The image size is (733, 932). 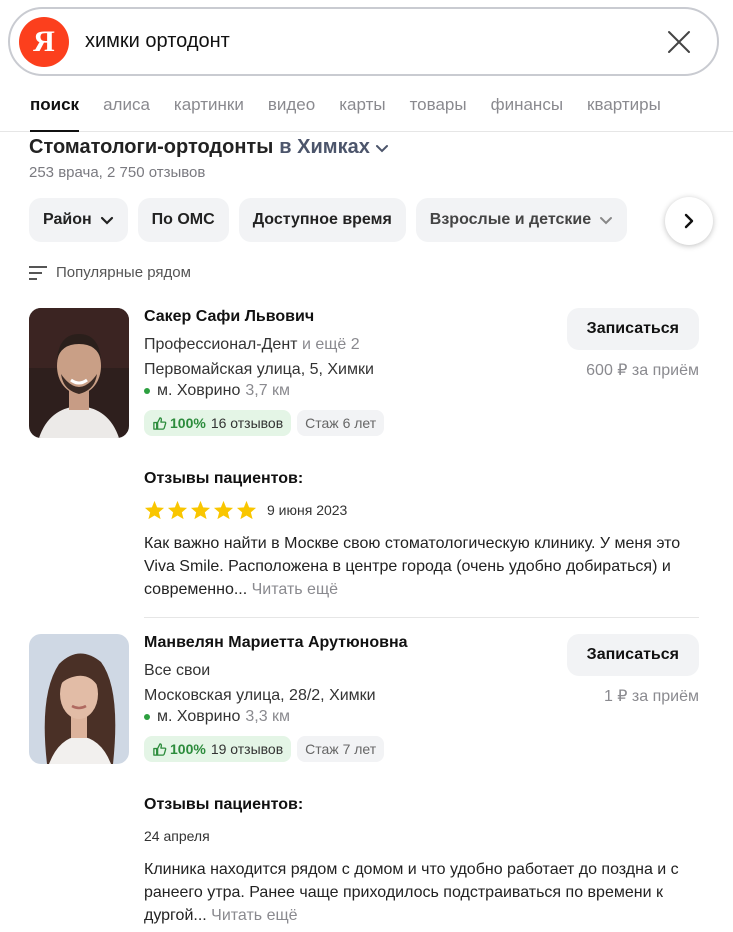 What do you see at coordinates (260, 695) in the screenshot?
I see `doctor-address: Московская улица, 28/2, Химки` at bounding box center [260, 695].